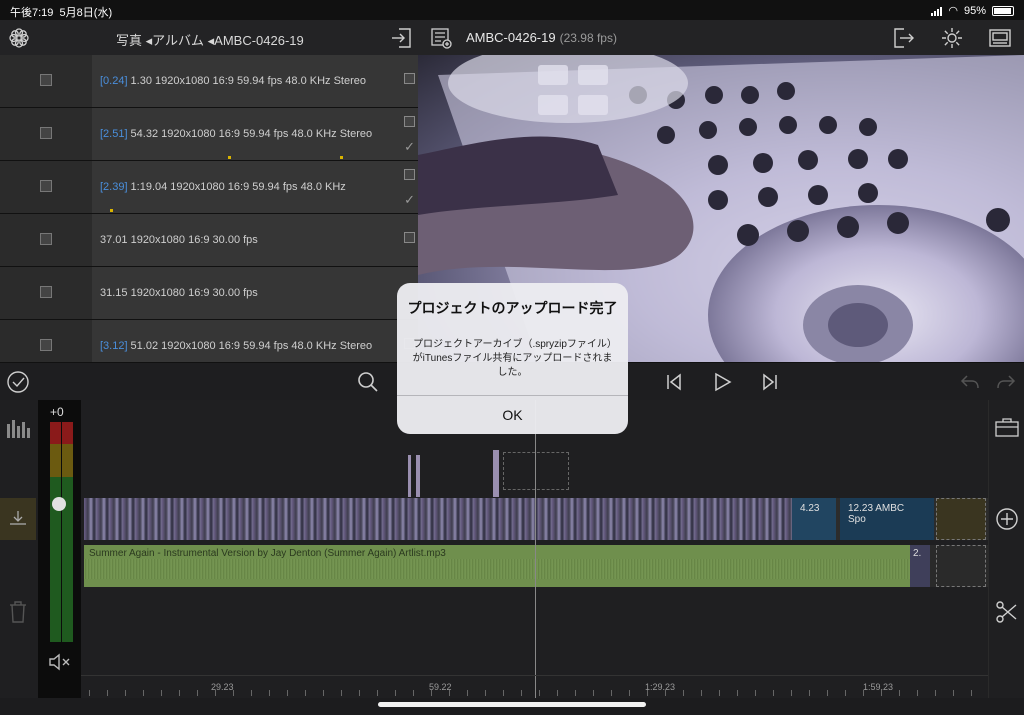 This screenshot has width=1024, height=715. What do you see at coordinates (875, 519) in the screenshot?
I see `video-clip: 12.23 AMBC Spo` at bounding box center [875, 519].